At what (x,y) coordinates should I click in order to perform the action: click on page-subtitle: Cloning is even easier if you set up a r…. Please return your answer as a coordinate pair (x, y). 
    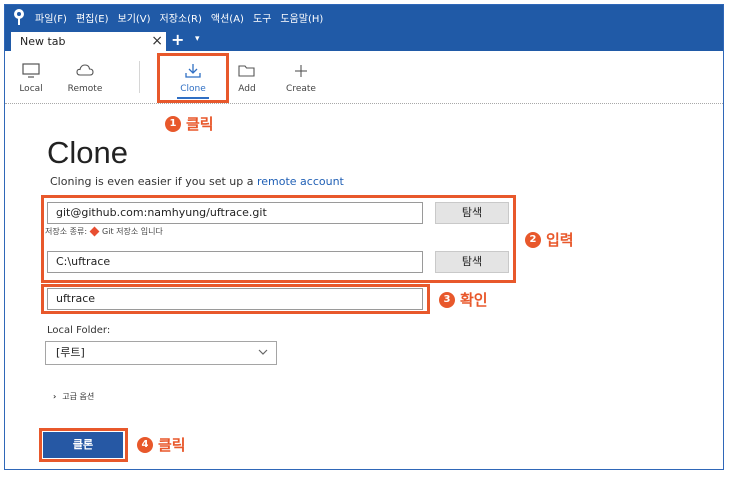
    Looking at the image, I should click on (197, 181).